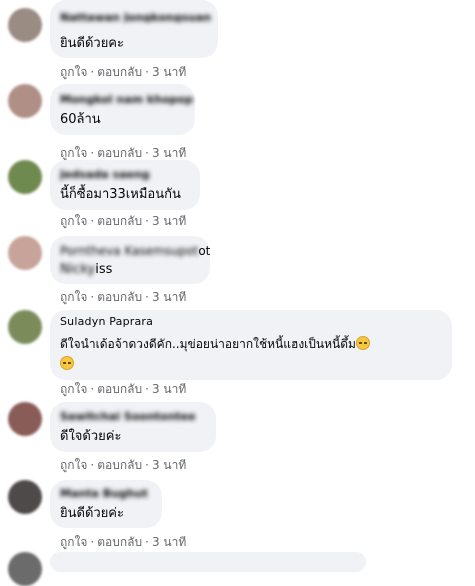 The width and height of the screenshot is (475, 586). I want to click on comment-text: 60ล้าน, so click(80, 119).